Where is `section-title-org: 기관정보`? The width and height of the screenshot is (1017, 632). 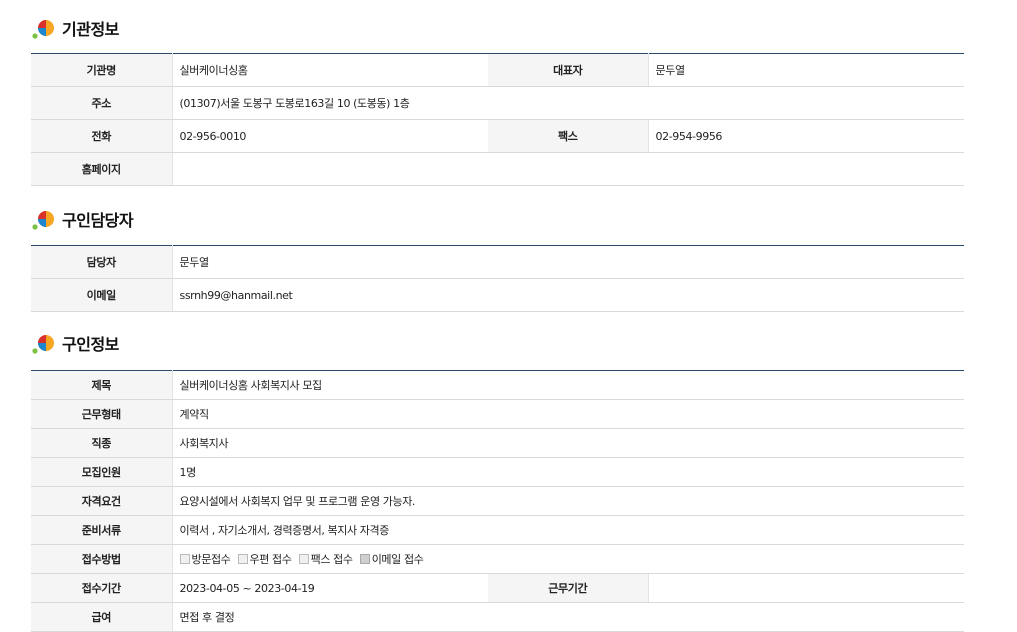
section-title-org: 기관정보 is located at coordinates (75, 28).